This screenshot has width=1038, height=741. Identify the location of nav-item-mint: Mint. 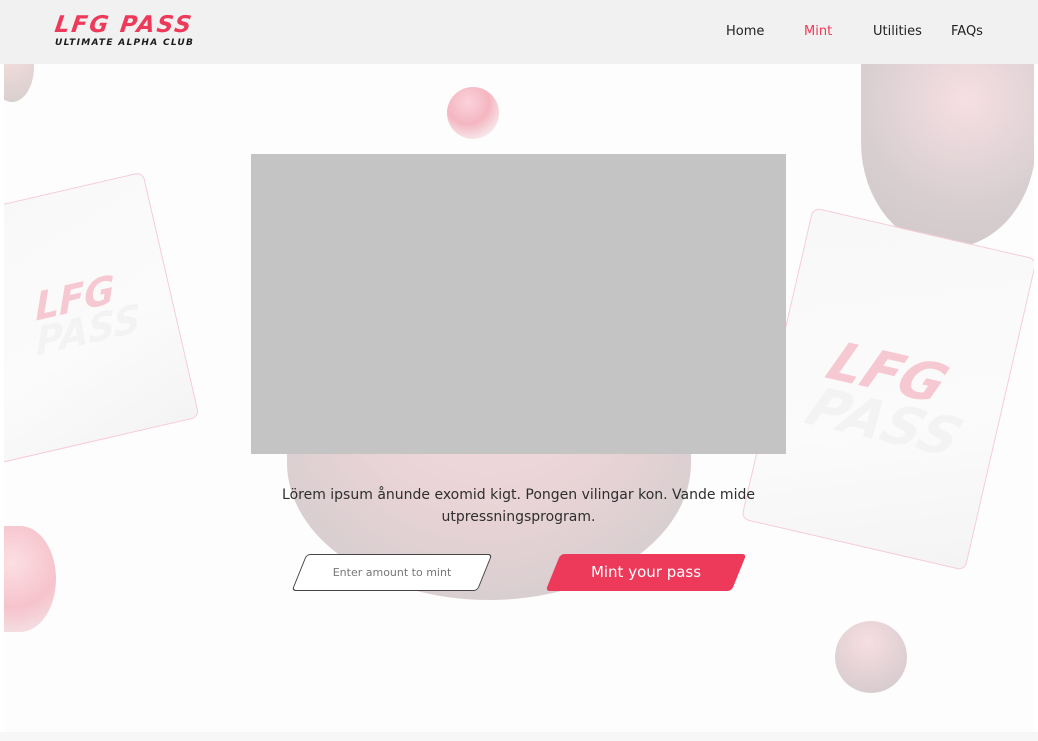
(818, 31).